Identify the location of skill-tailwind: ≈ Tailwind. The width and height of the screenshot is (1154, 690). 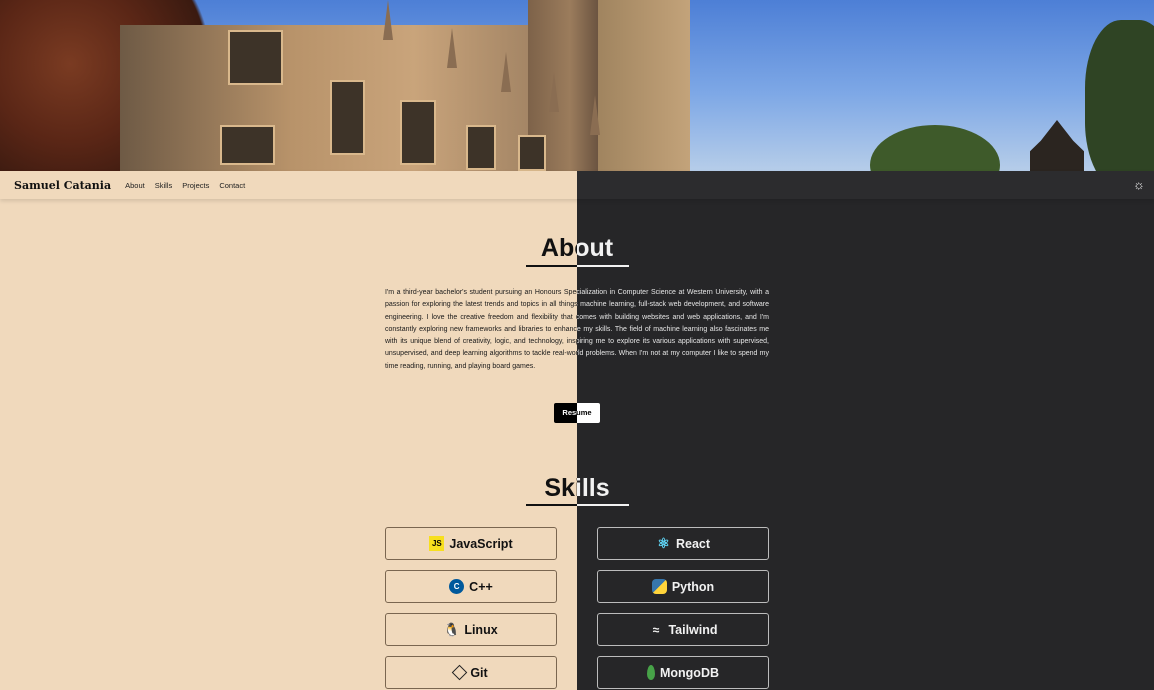
(683, 629).